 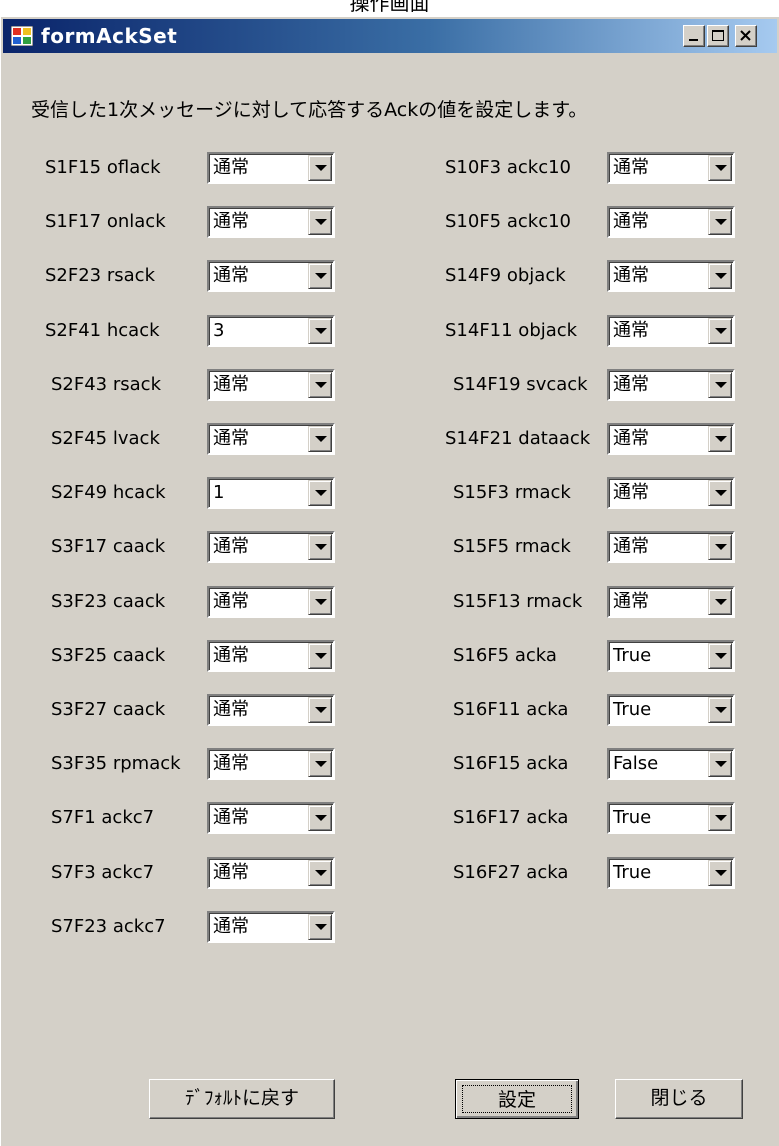 I want to click on left-field-label: S3F17 caack, so click(x=108, y=546).